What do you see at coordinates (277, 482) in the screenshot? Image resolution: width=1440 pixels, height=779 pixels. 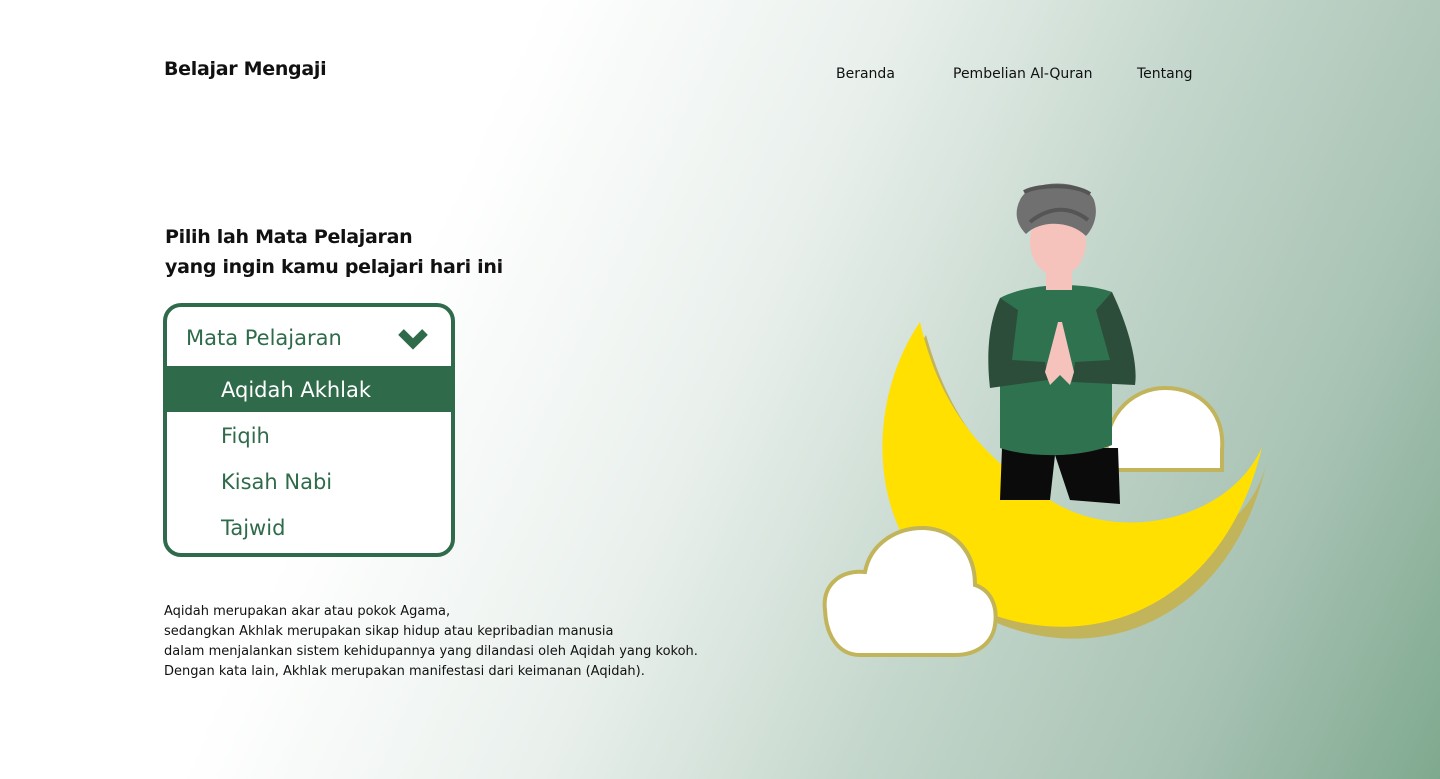 I see `option-label: Kisah Nabi` at bounding box center [277, 482].